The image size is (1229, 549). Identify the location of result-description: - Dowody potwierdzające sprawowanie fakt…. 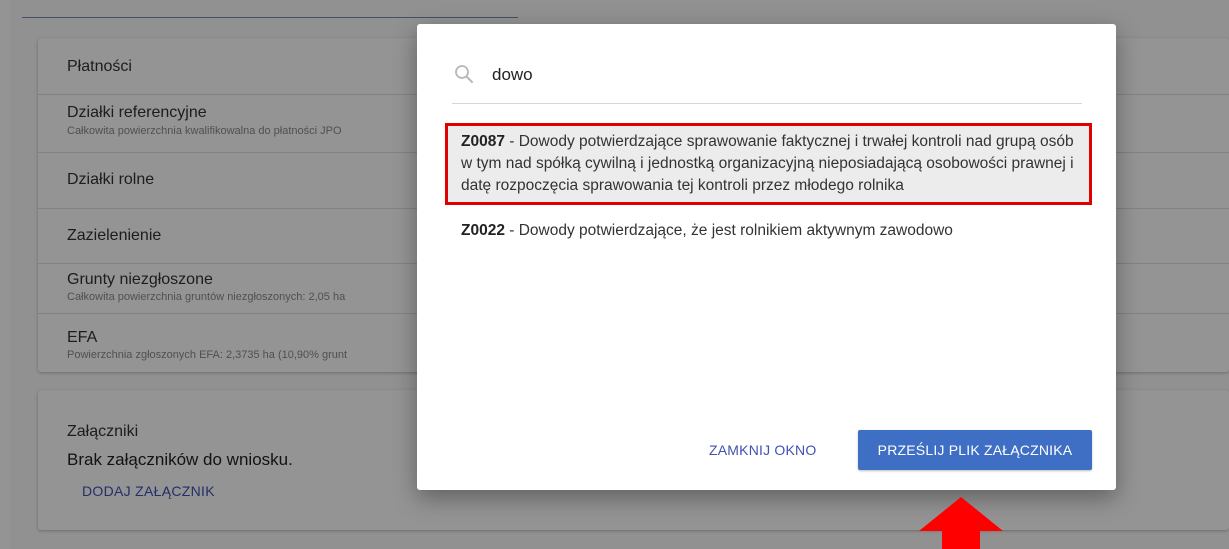
(767, 163).